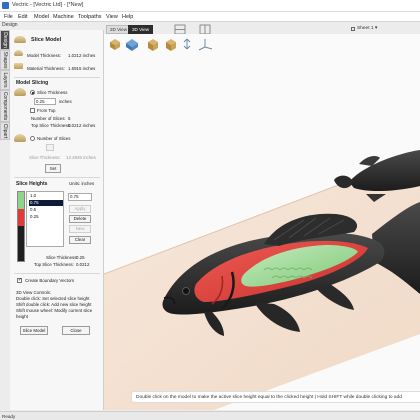 The height and width of the screenshot is (420, 420). I want to click on create-boundary-vectors-label: Create Boundary Vectors, so click(50, 280).